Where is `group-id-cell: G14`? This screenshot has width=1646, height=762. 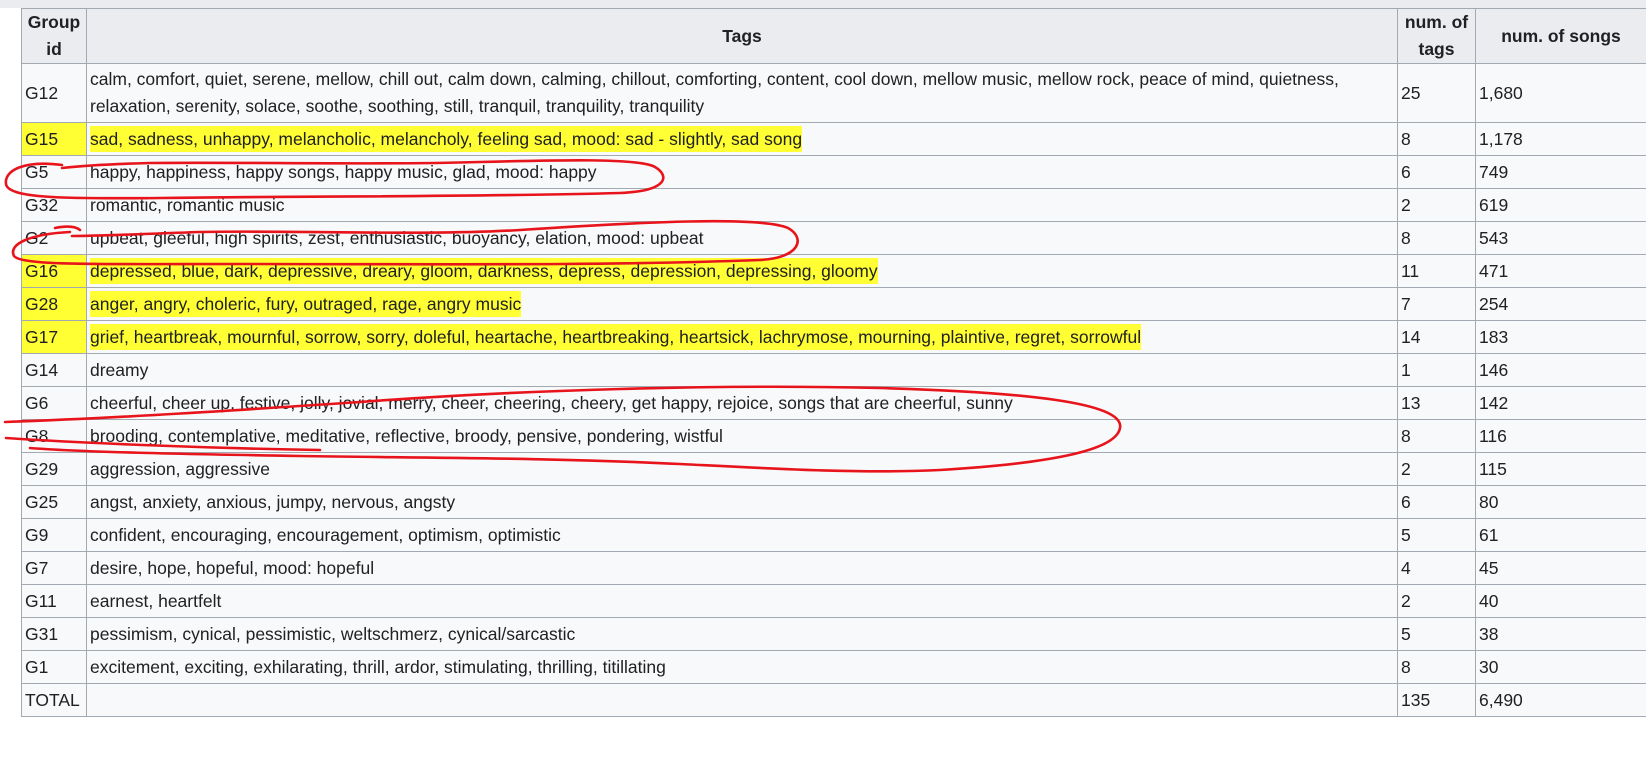 group-id-cell: G14 is located at coordinates (54, 370).